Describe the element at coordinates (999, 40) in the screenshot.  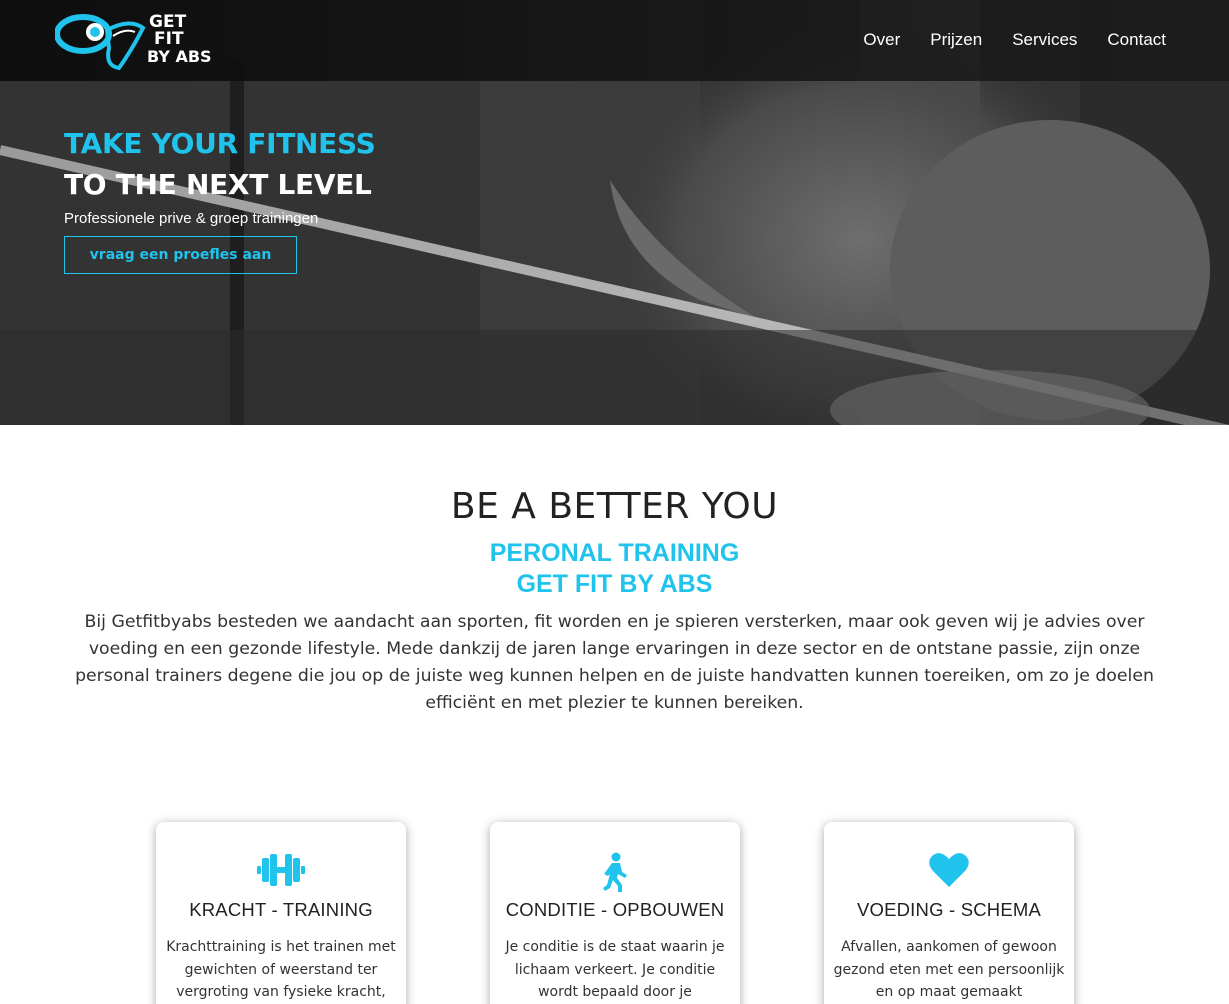
I see `main-nav: Over Prijzen Services Contact` at that location.